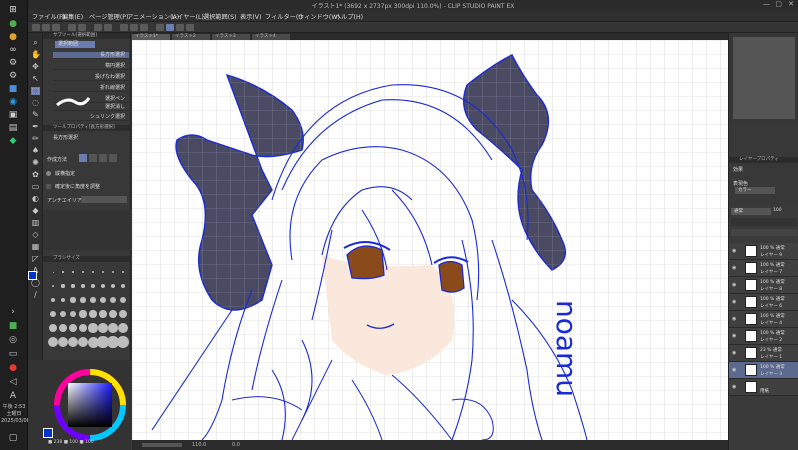  What do you see at coordinates (763, 353) in the screenshot?
I see `layer-row: ◉ 23 % 通常 レイヤー 1` at bounding box center [763, 353].